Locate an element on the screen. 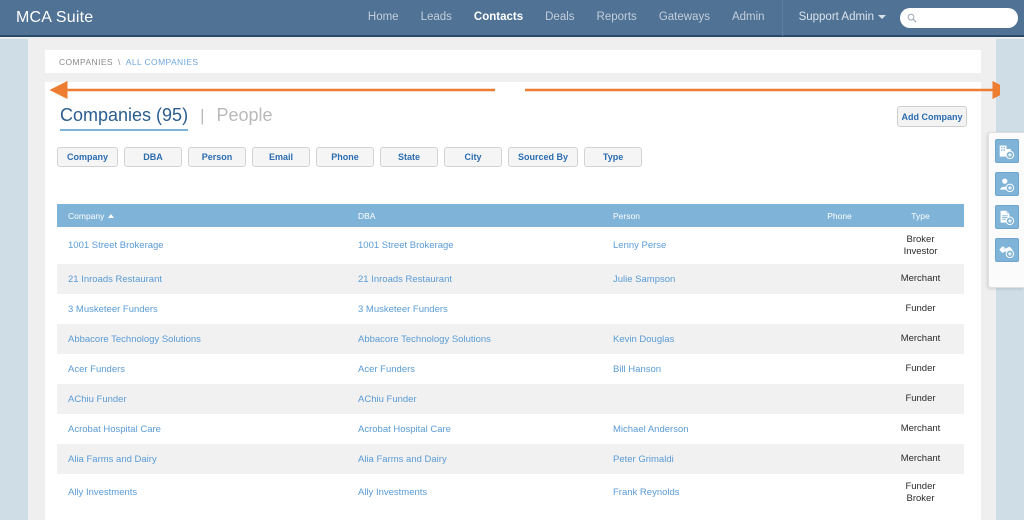 This screenshot has width=1024, height=520. cell-company-link: Acer Funders is located at coordinates (96, 369).